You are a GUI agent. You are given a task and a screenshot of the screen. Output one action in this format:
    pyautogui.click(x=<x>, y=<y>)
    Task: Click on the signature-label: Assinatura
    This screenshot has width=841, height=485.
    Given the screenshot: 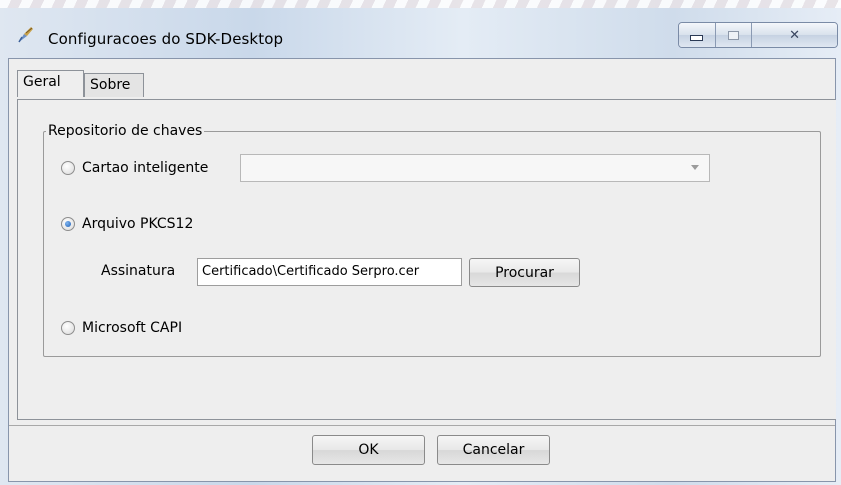 What is the action you would take?
    pyautogui.click(x=138, y=271)
    